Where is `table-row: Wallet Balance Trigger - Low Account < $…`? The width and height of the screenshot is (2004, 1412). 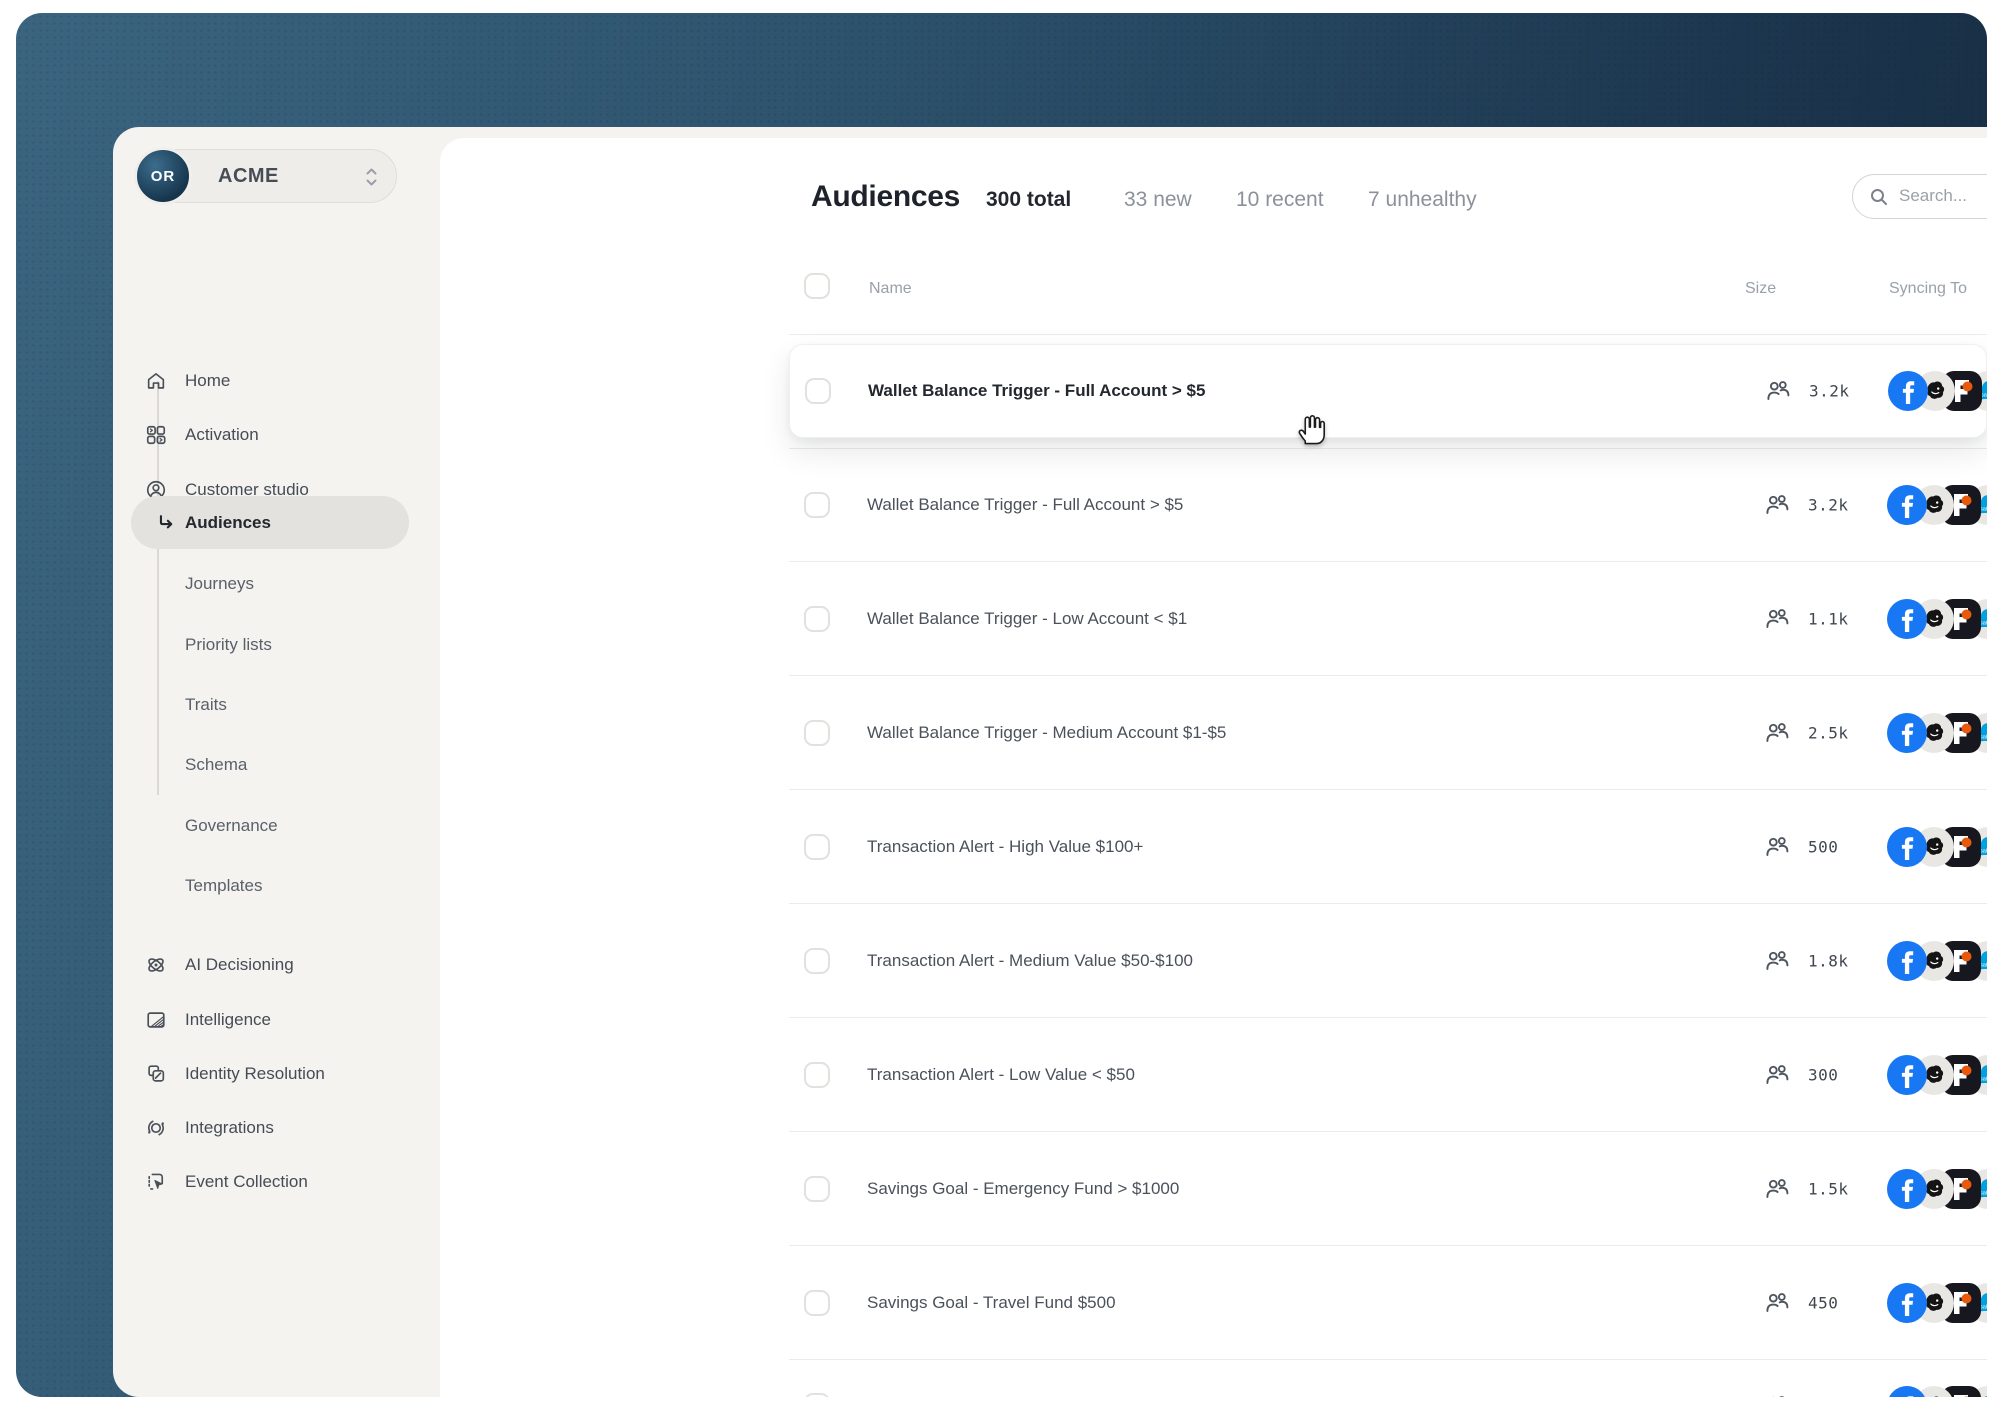
table-row: Wallet Balance Trigger - Low Account < $… is located at coordinates (1388, 619).